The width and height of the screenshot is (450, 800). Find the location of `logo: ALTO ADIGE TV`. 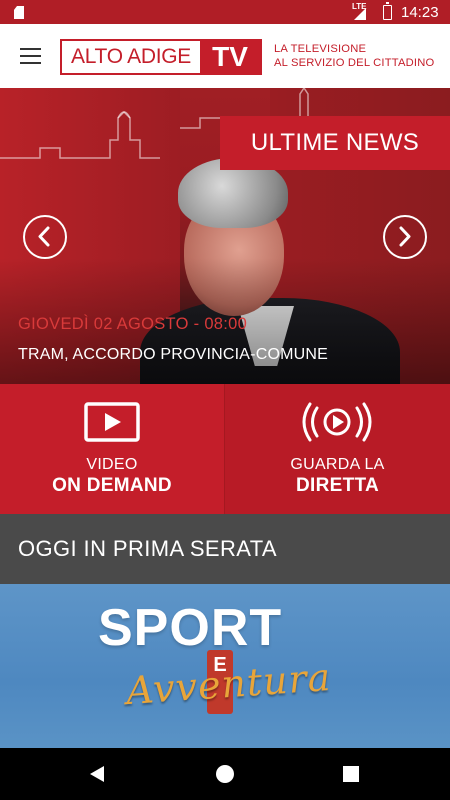

logo: ALTO ADIGE TV is located at coordinates (161, 57).